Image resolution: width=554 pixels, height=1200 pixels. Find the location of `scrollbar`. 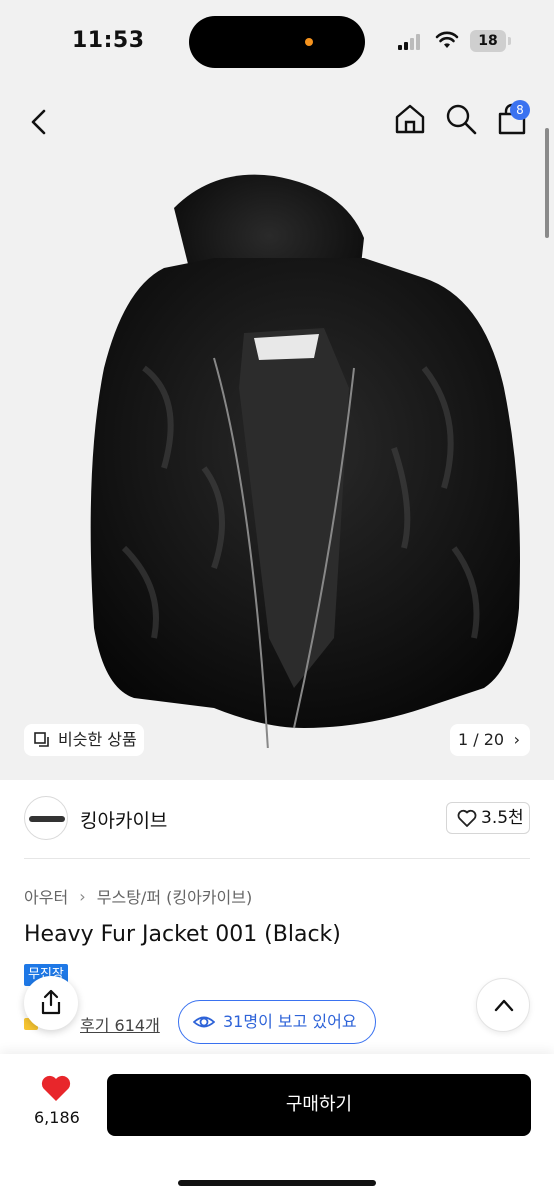

scrollbar is located at coordinates (547, 183).